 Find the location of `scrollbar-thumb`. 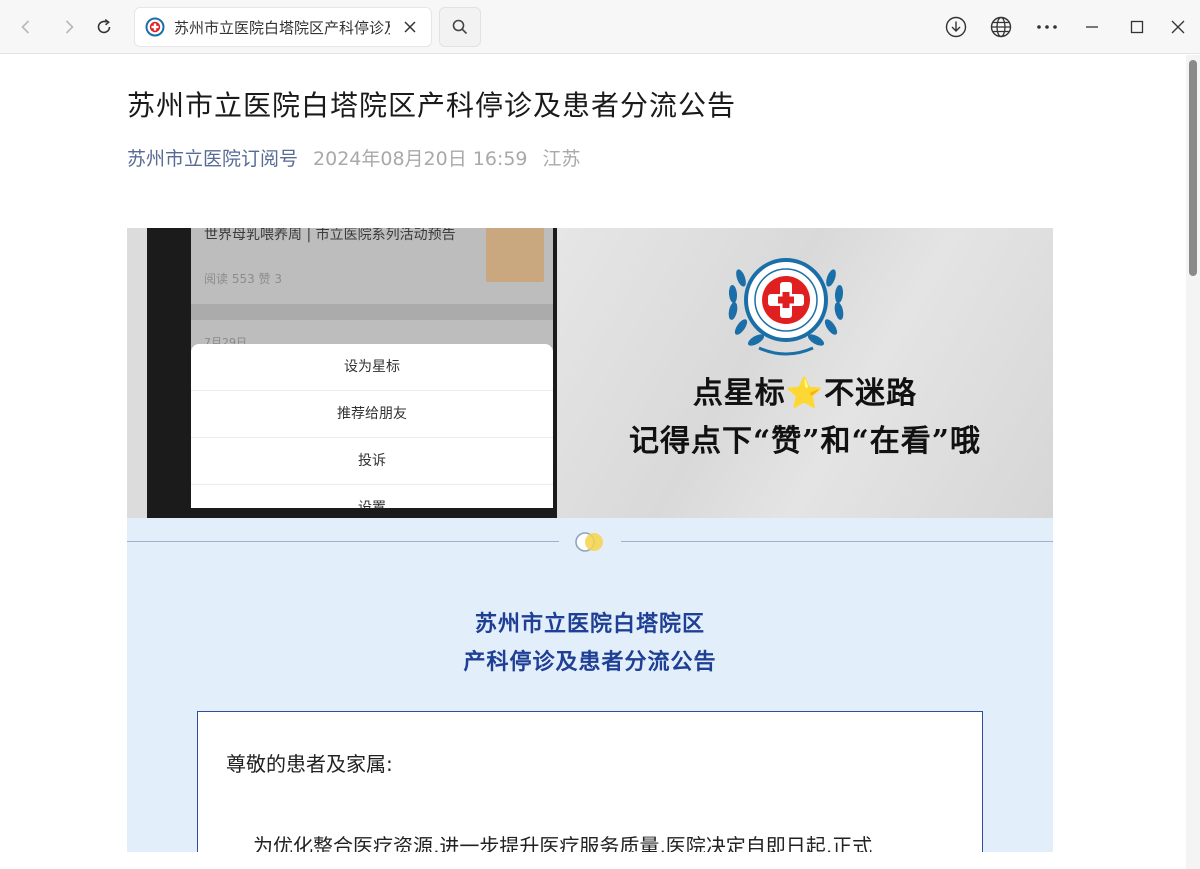

scrollbar-thumb is located at coordinates (1193, 168).